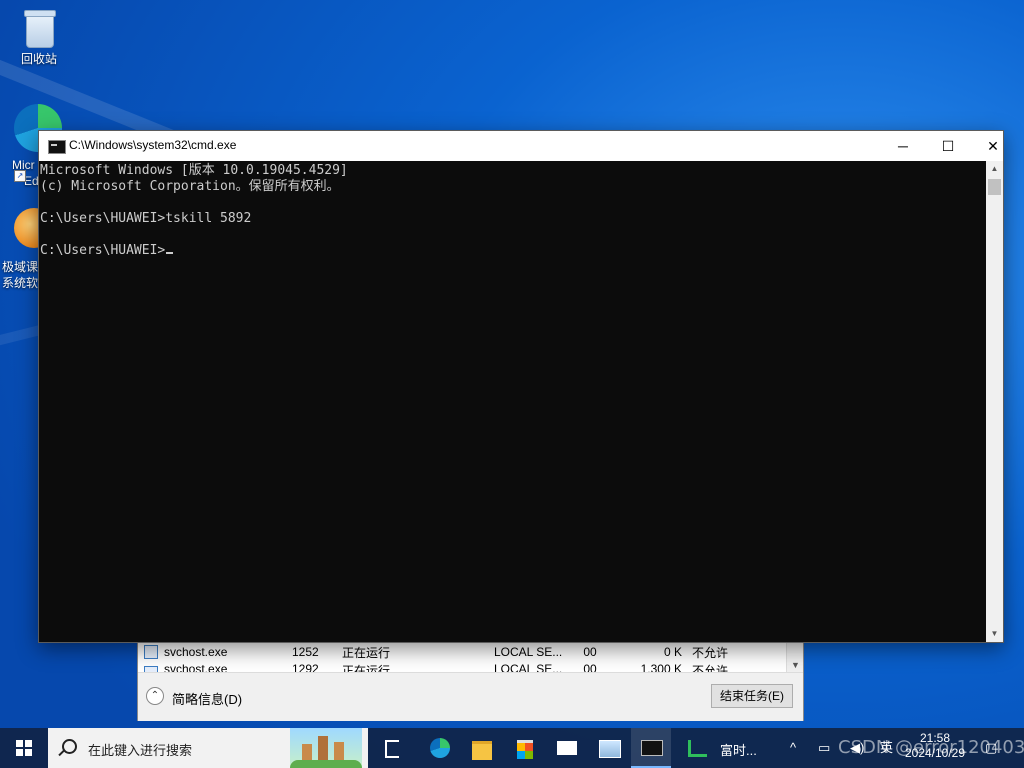 This screenshot has width=1024, height=768. Describe the element at coordinates (194, 170) in the screenshot. I see `console-line: Microsoft Windows [版本 10.0.19045.4529]` at that location.